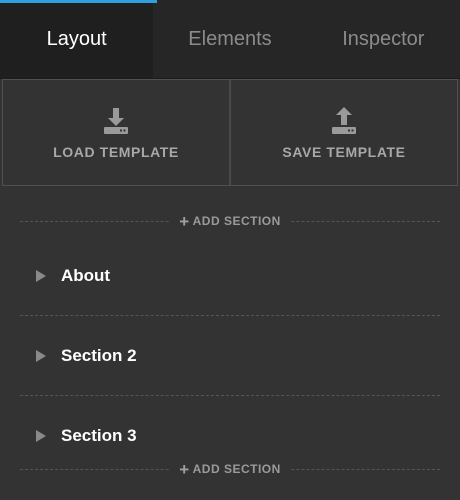 This screenshot has height=500, width=460. I want to click on section-label: Section 2, so click(99, 355).